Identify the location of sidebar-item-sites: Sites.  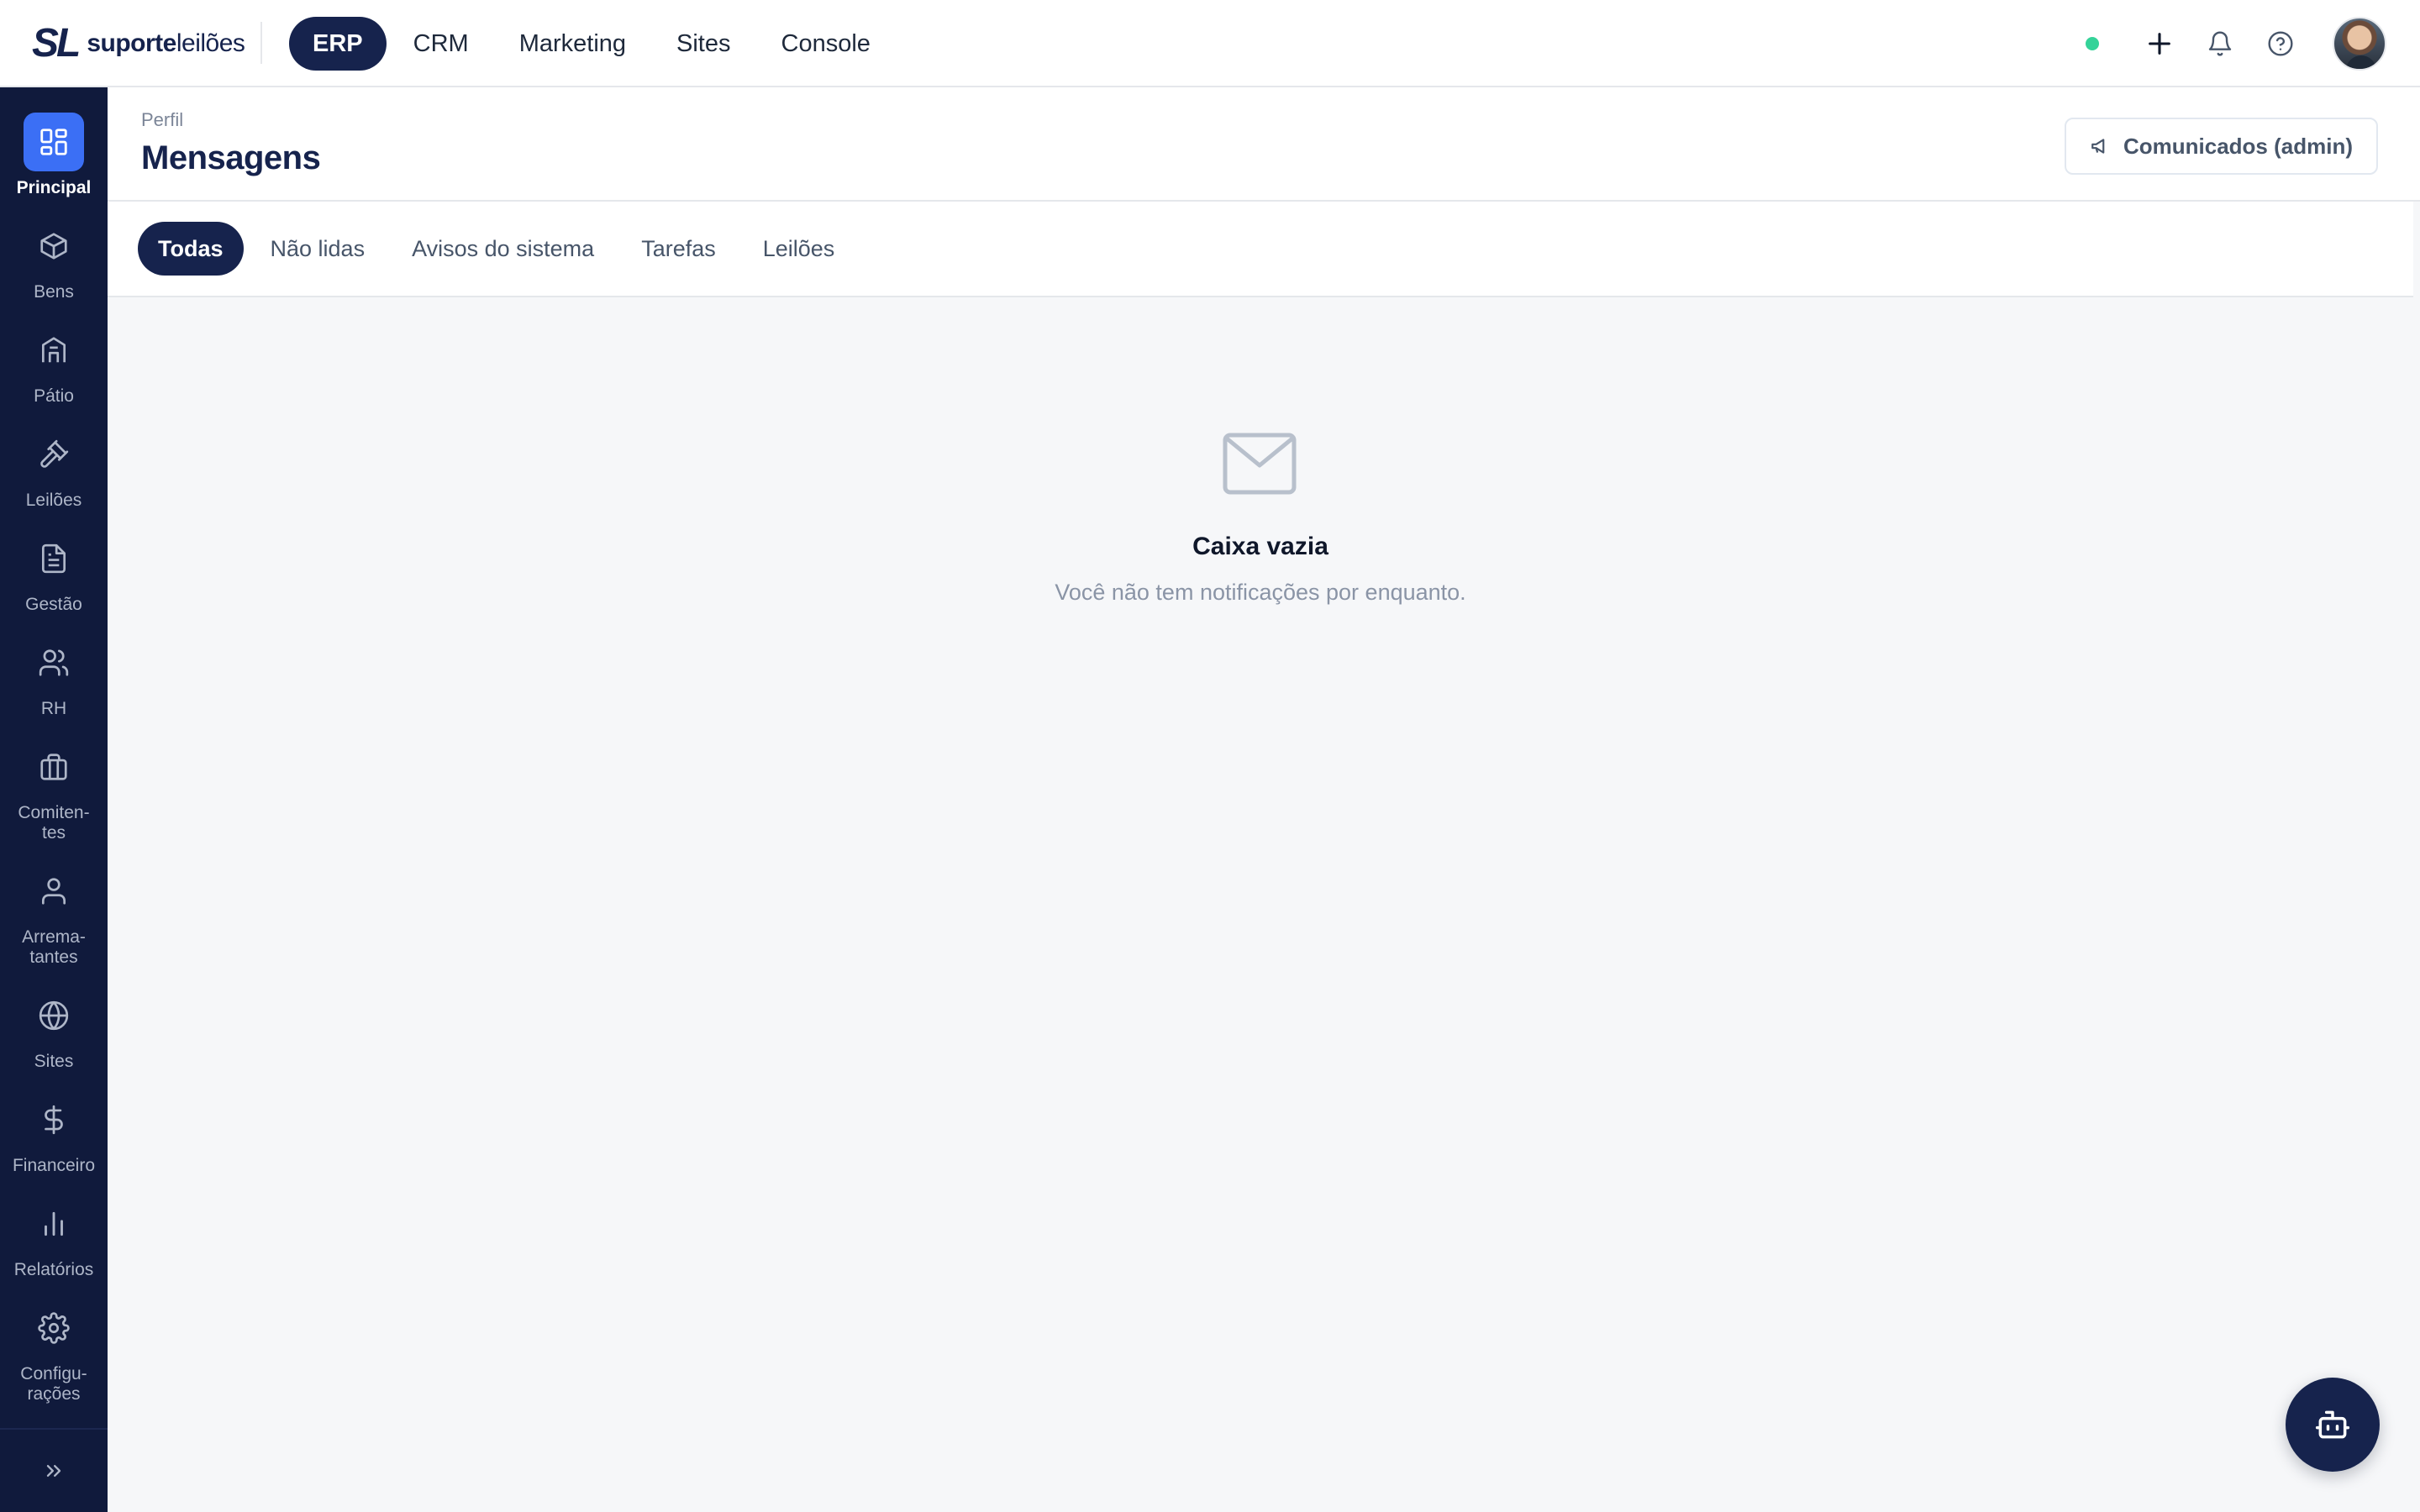
(54, 1029).